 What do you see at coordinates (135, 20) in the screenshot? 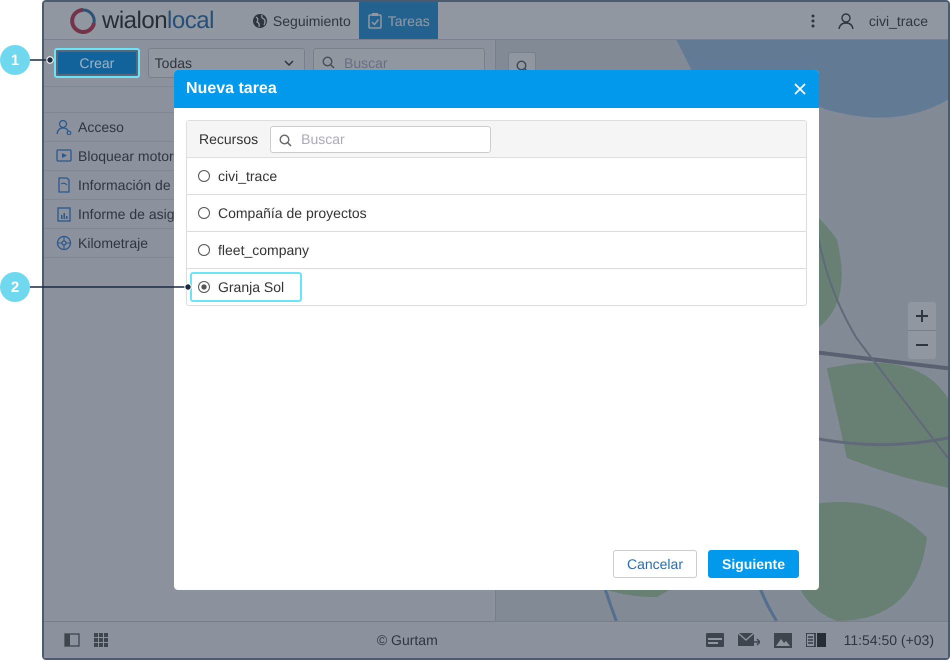
I see `logo-text: wialon` at bounding box center [135, 20].